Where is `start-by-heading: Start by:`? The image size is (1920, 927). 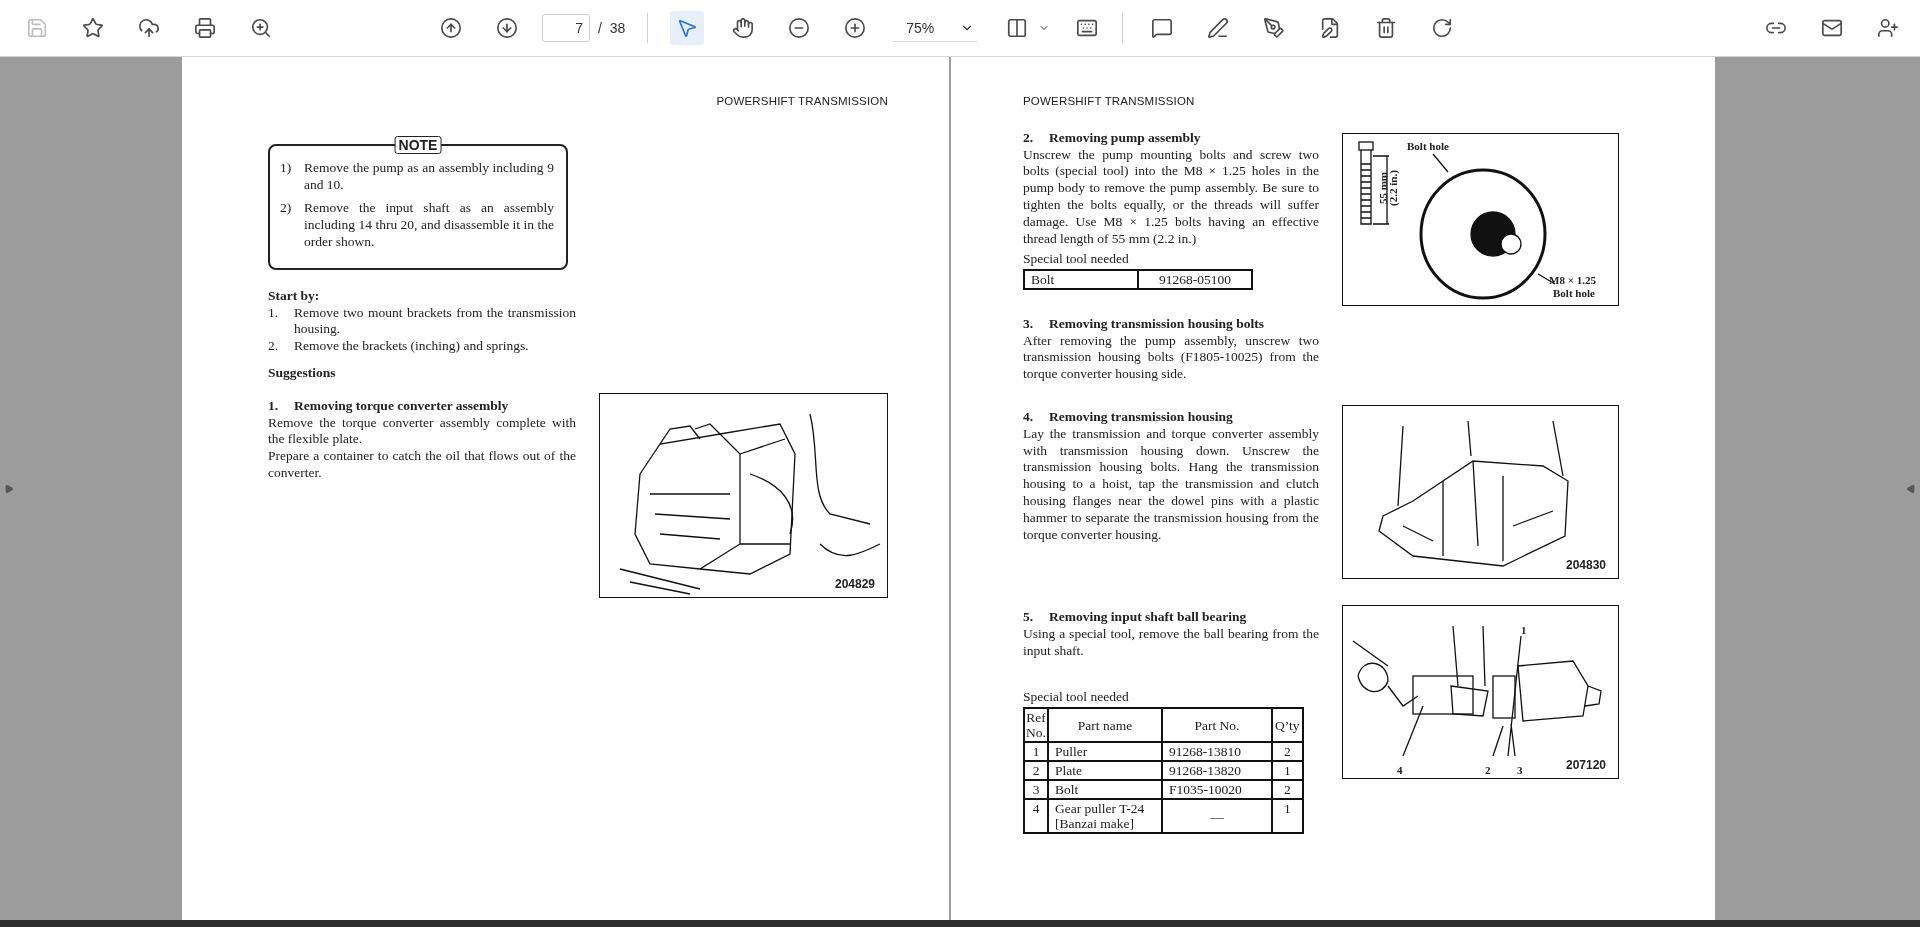 start-by-heading: Start by: is located at coordinates (294, 296).